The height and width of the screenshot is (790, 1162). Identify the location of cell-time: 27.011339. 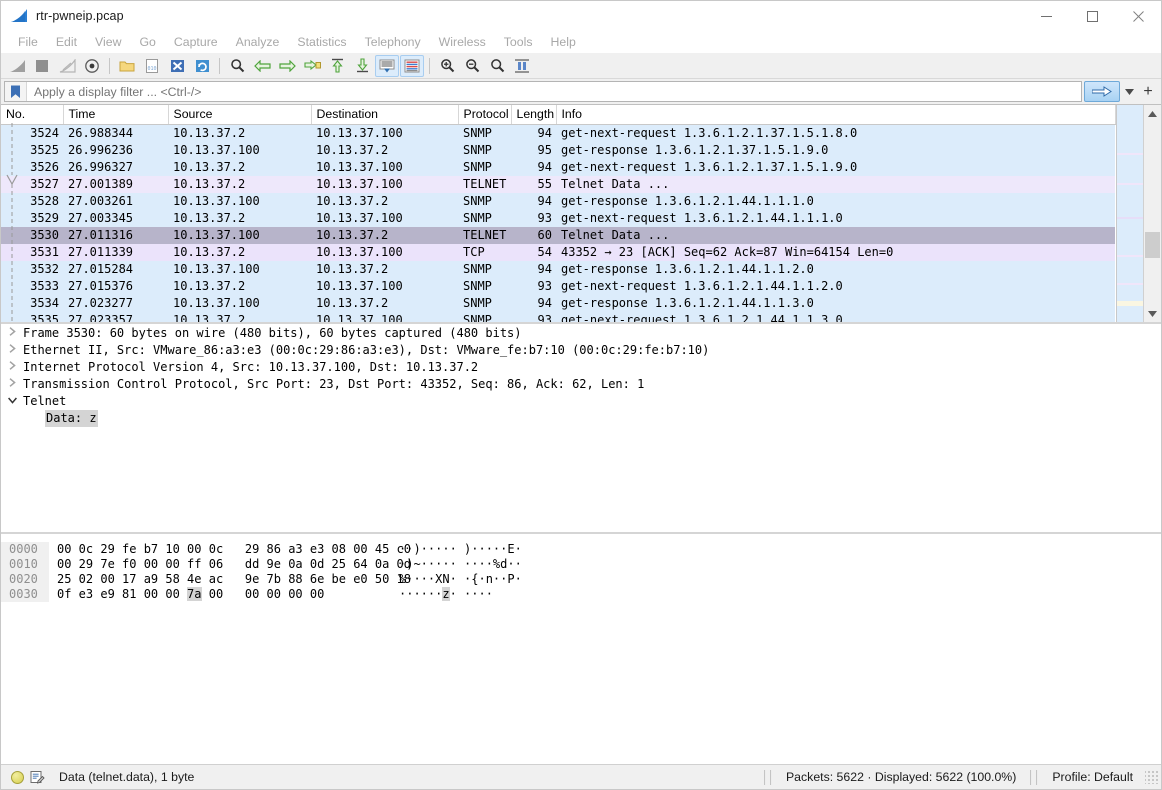
(101, 252).